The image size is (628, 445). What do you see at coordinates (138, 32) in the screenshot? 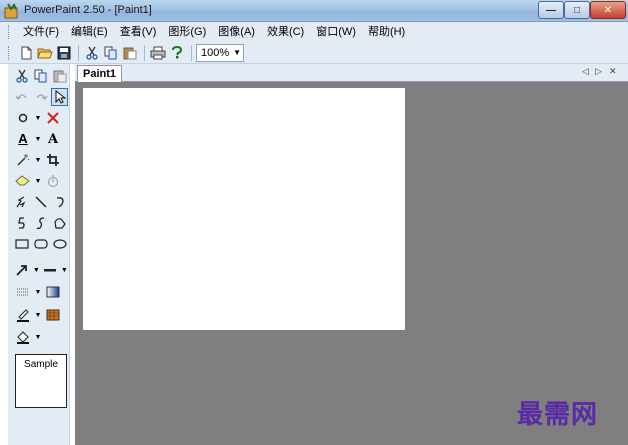
I see `menu-view: 查看(V)` at bounding box center [138, 32].